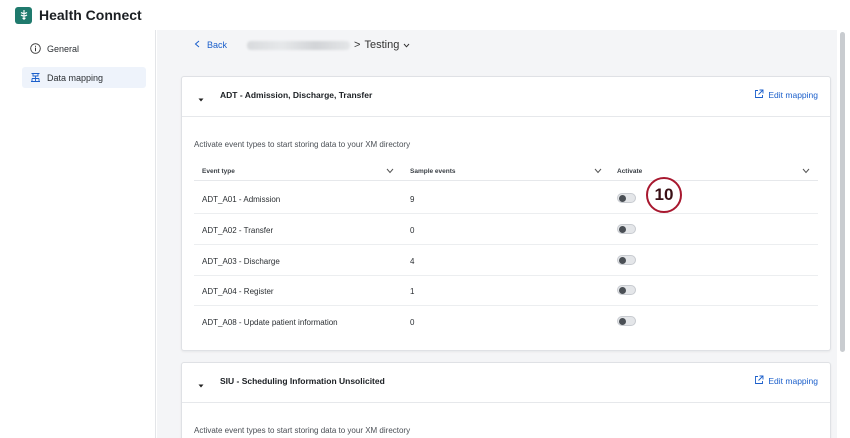 The image size is (850, 438). What do you see at coordinates (506, 321) in the screenshot?
I see `table-row: ADT_A08 - Update patient information 0` at bounding box center [506, 321].